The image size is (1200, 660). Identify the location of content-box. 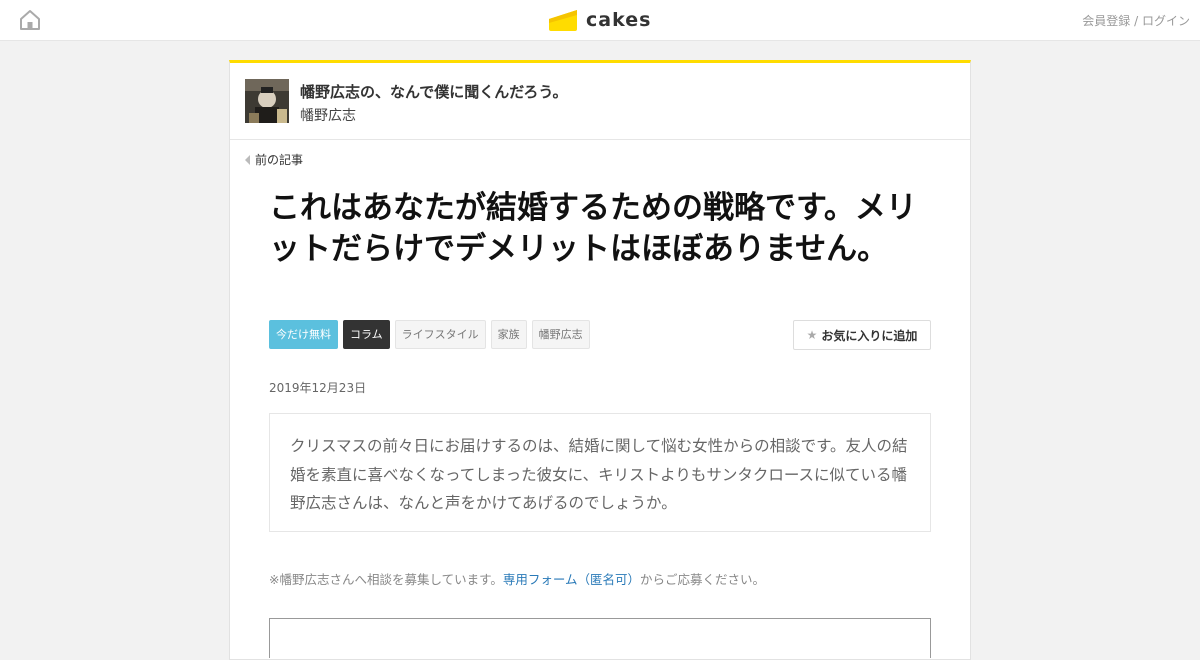
(600, 638).